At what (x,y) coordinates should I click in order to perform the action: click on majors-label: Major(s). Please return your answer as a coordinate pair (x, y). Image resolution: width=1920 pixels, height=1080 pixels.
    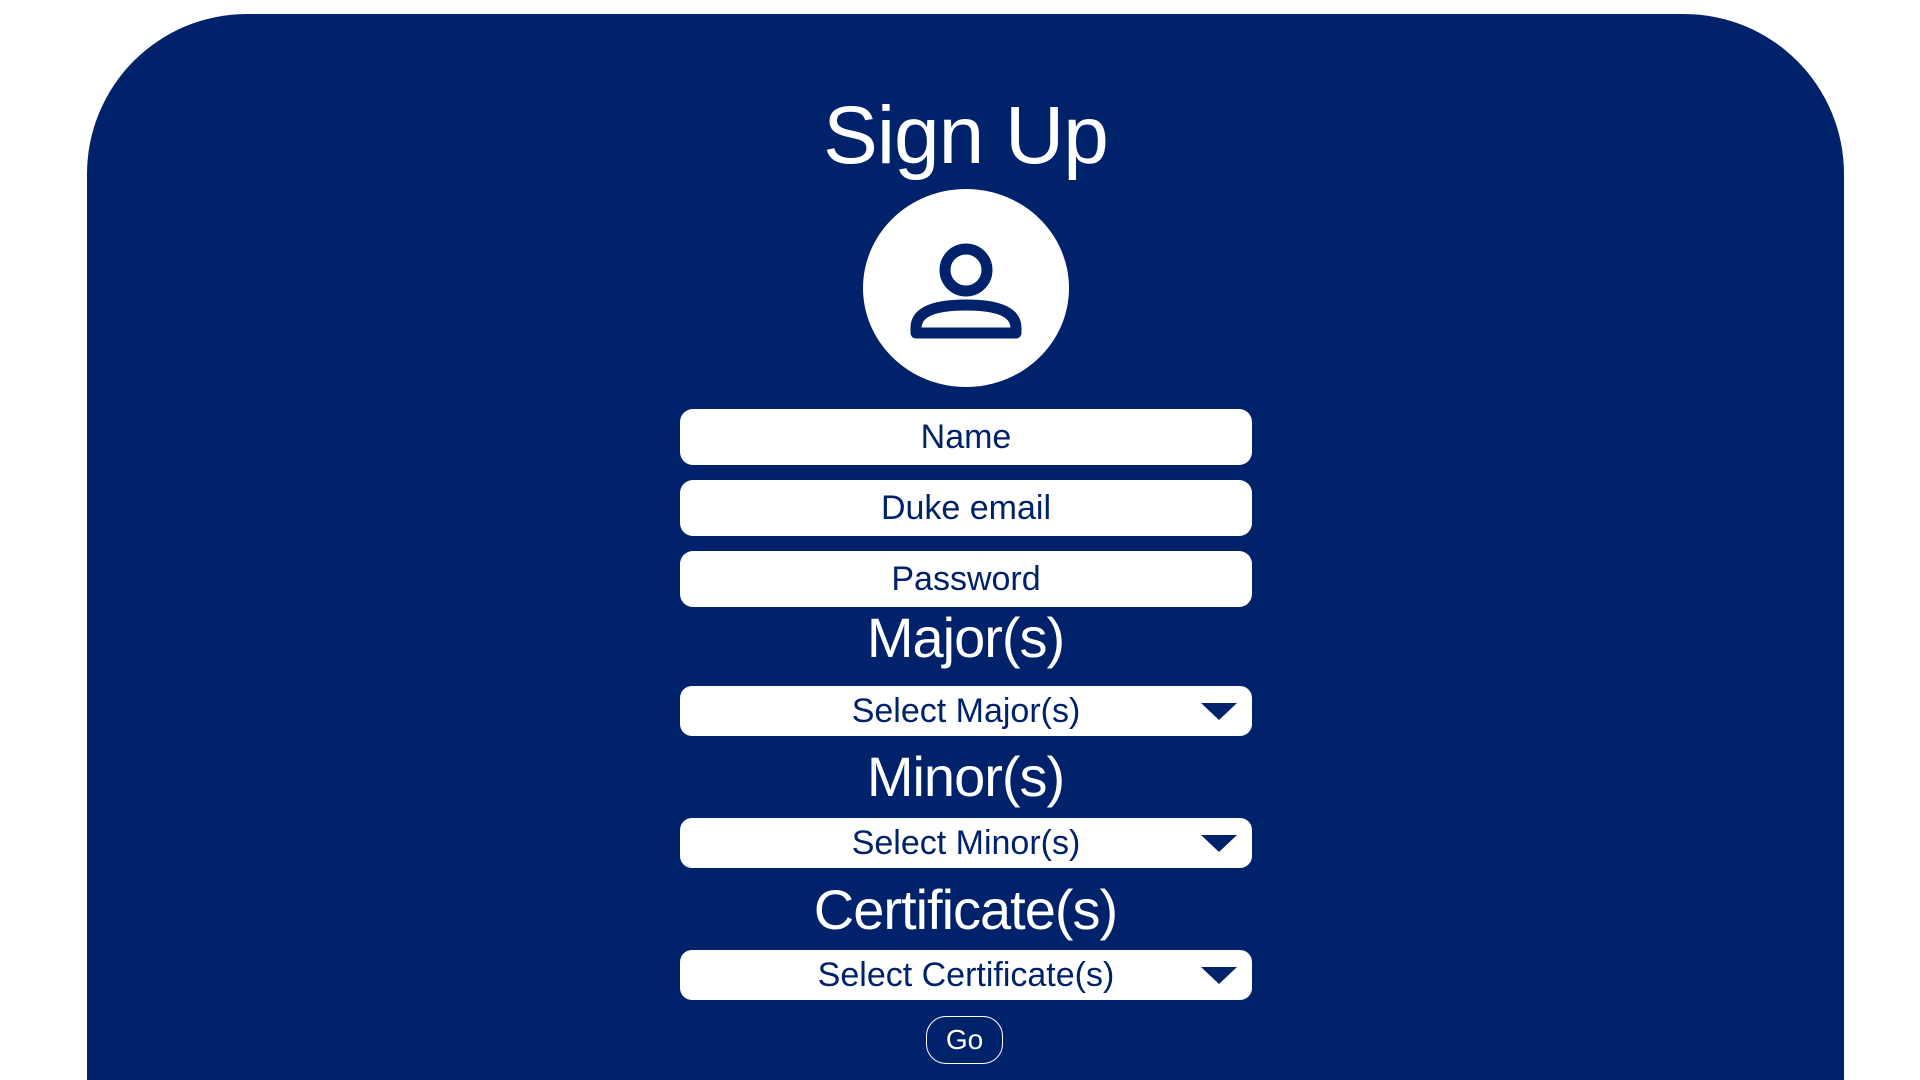
    Looking at the image, I should click on (965, 637).